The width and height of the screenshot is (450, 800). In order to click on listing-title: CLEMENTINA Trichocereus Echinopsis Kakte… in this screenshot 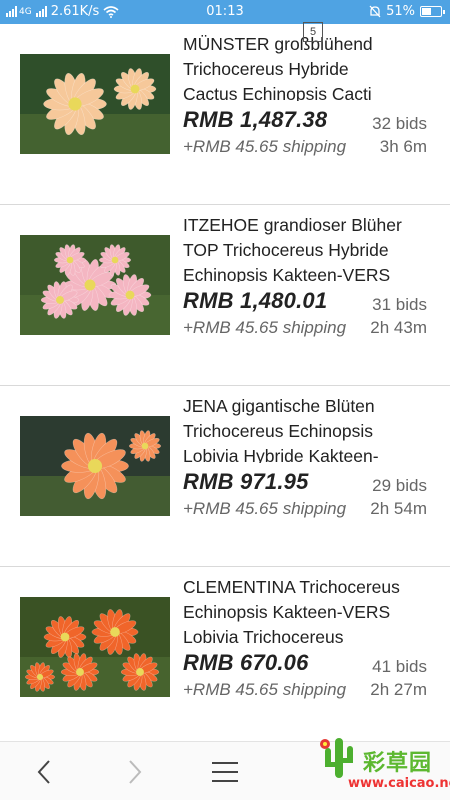, I will do `click(310, 609)`.